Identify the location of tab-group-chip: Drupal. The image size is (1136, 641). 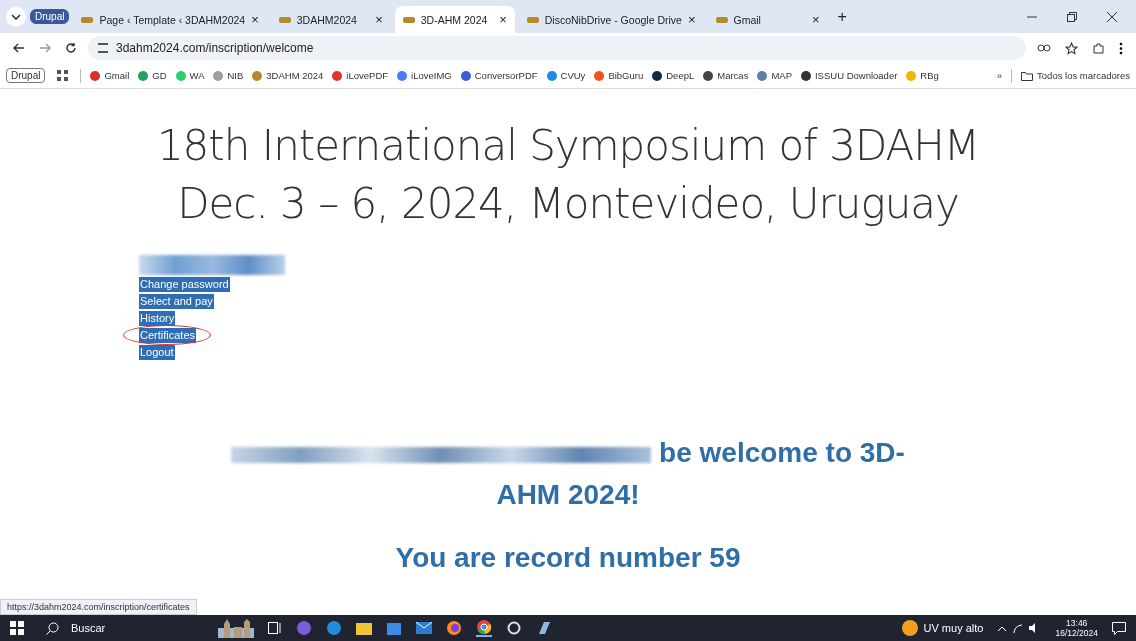
(50, 16).